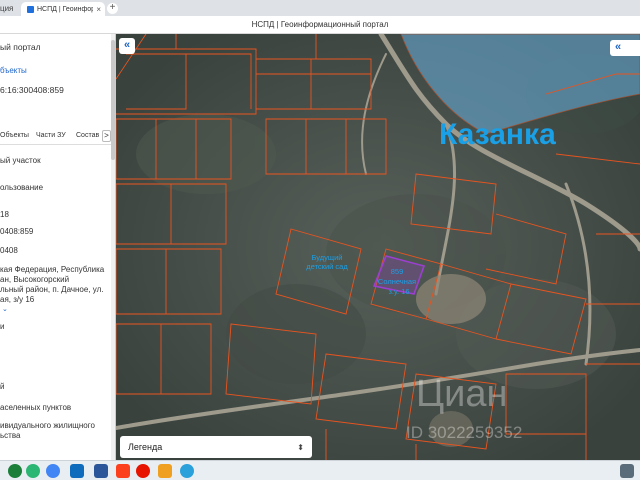 Image resolution: width=640 pixels, height=480 pixels. I want to click on collapse-panel-button: «, so click(127, 46).